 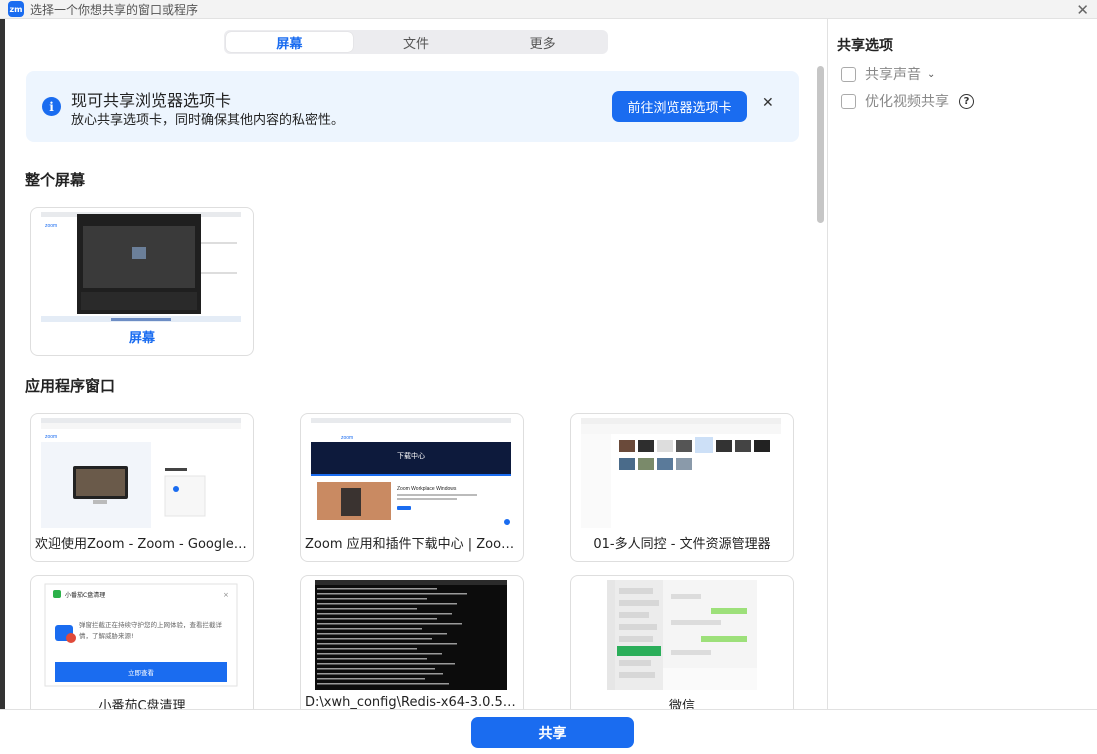 What do you see at coordinates (865, 46) in the screenshot?
I see `share-options-title: 共享选项` at bounding box center [865, 46].